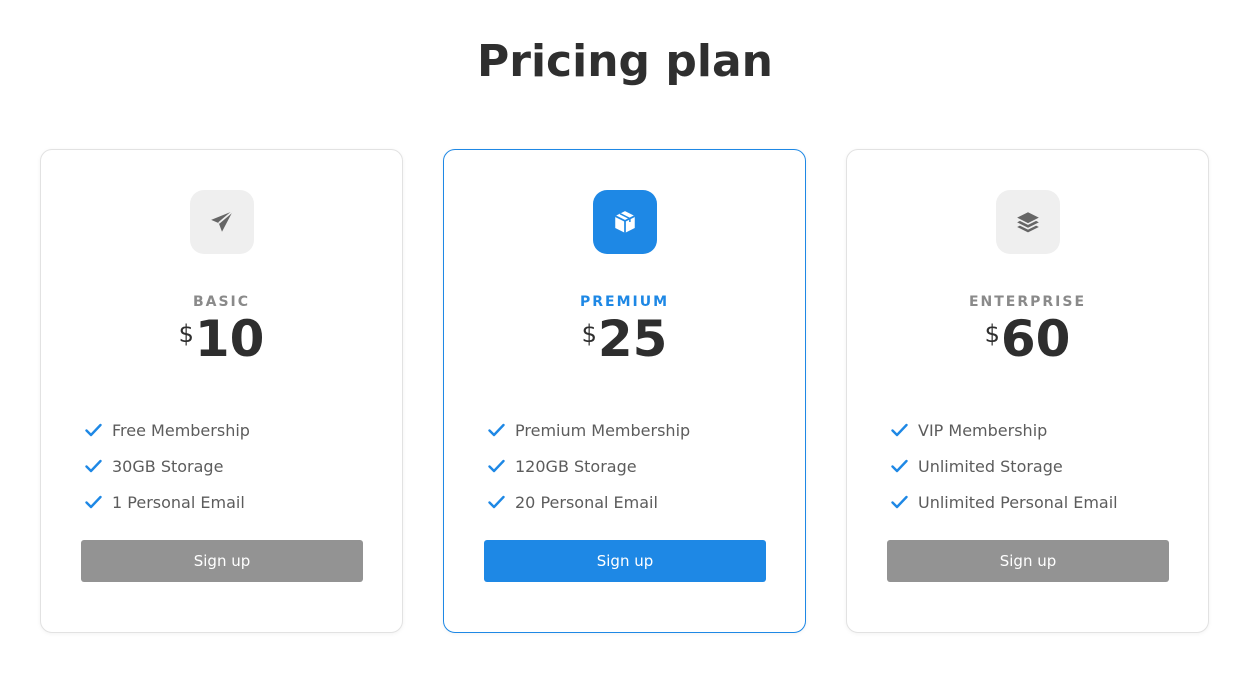  I want to click on feature-label: 1 Personal Email, so click(178, 502).